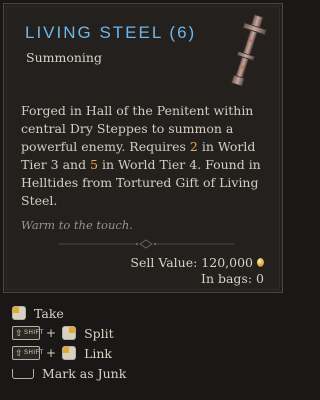  I want to click on spacebar-icon, so click(23, 374).